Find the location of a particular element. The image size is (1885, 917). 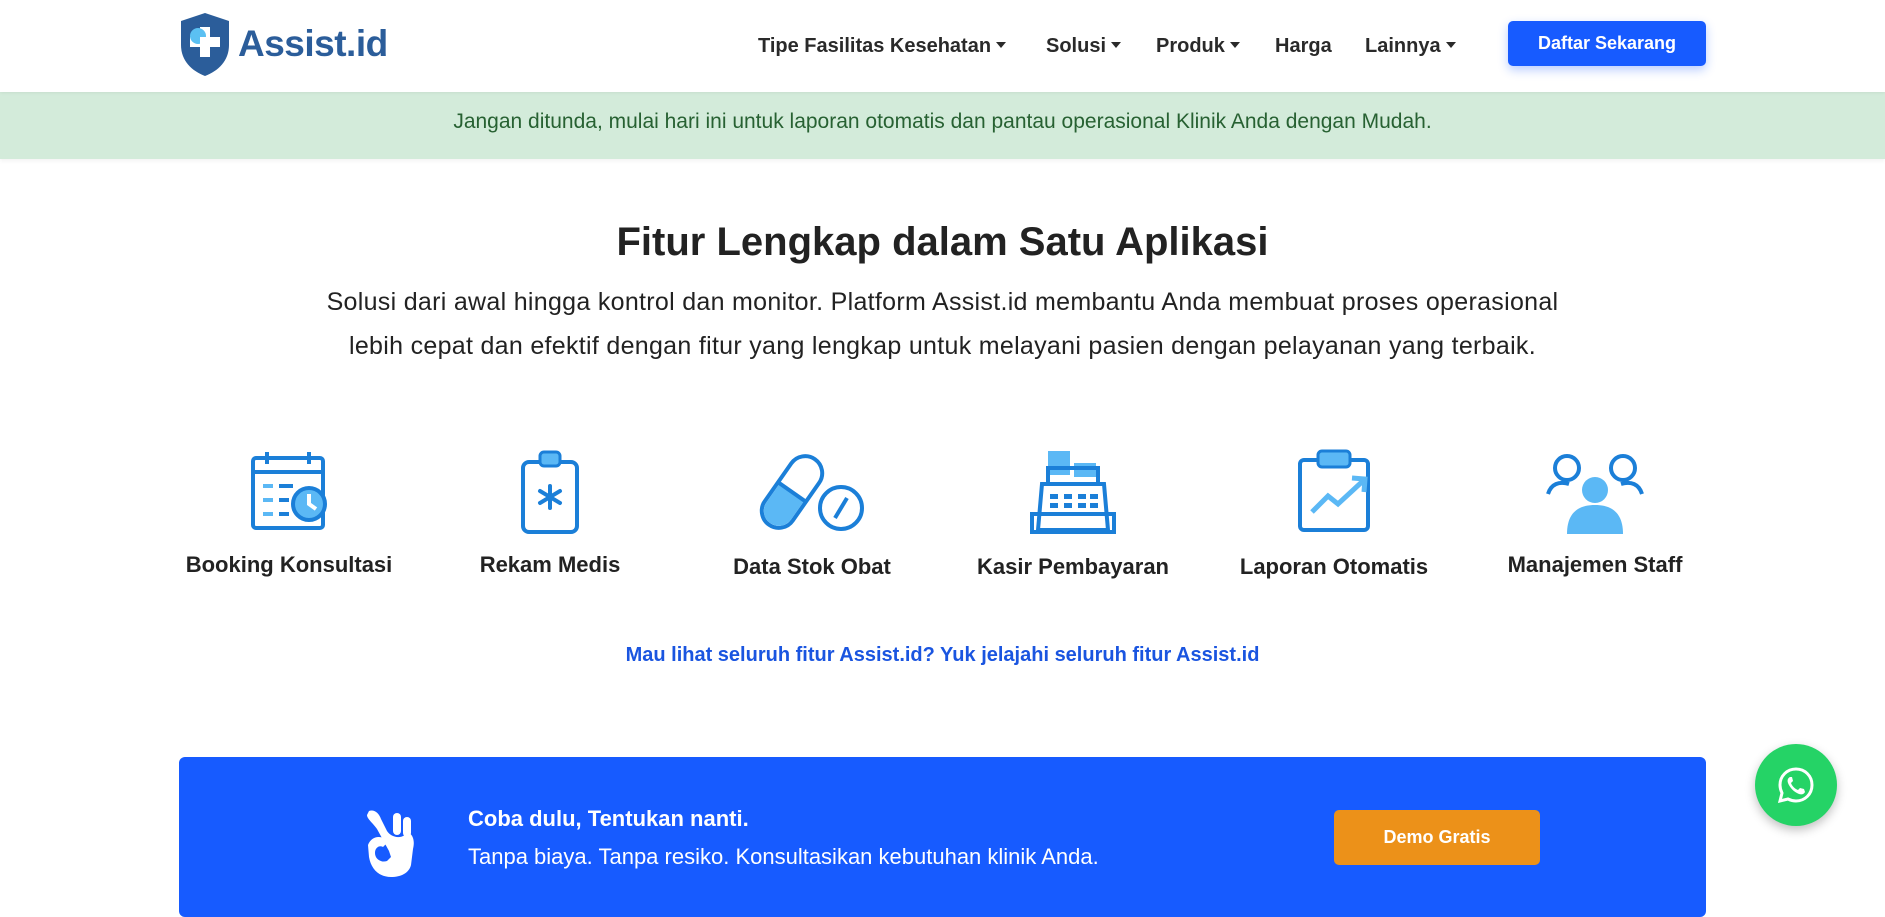

nav-item-tipe-fasilitas: Tipe Fasilitas Kesehatan is located at coordinates (882, 46).